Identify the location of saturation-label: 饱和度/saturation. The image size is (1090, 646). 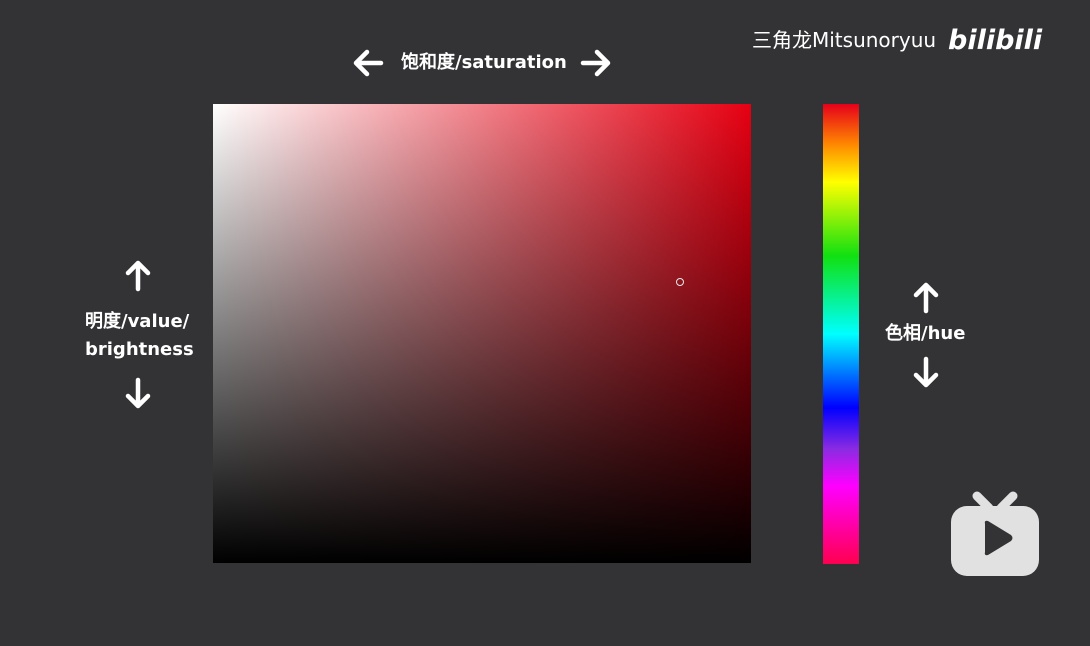
(484, 62).